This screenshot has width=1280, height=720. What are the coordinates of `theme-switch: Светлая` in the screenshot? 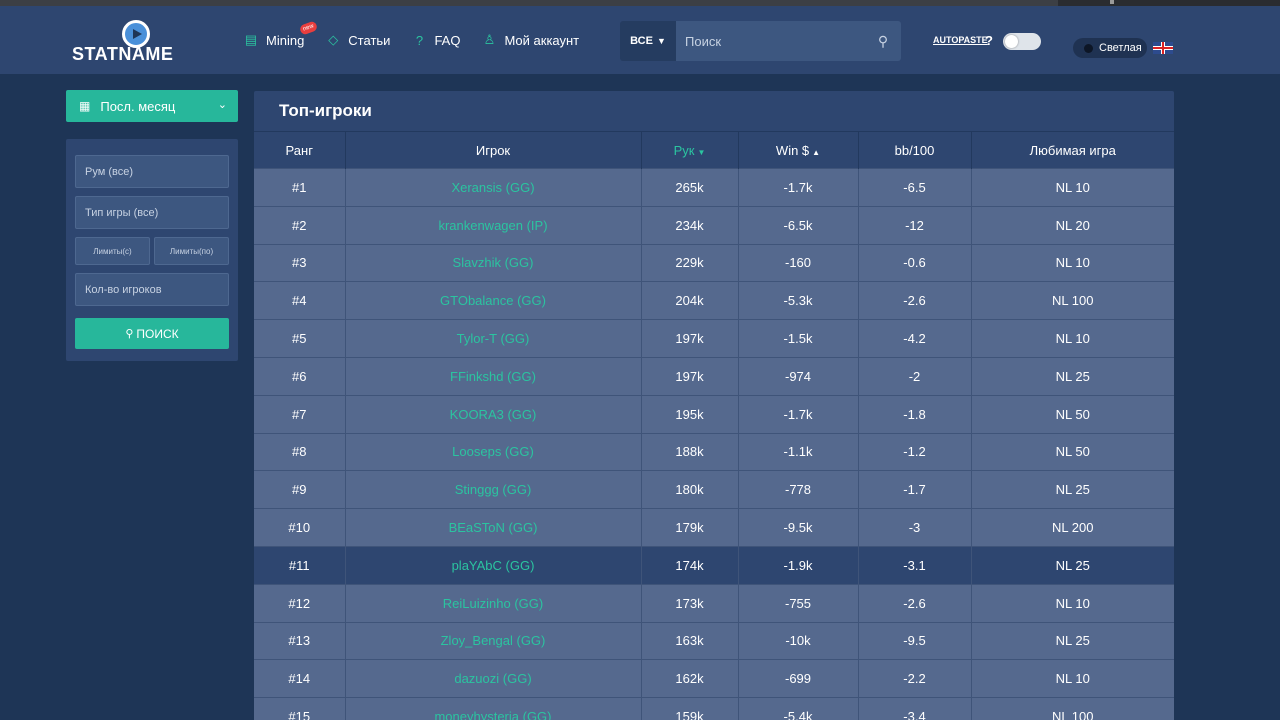 It's located at (1110, 48).